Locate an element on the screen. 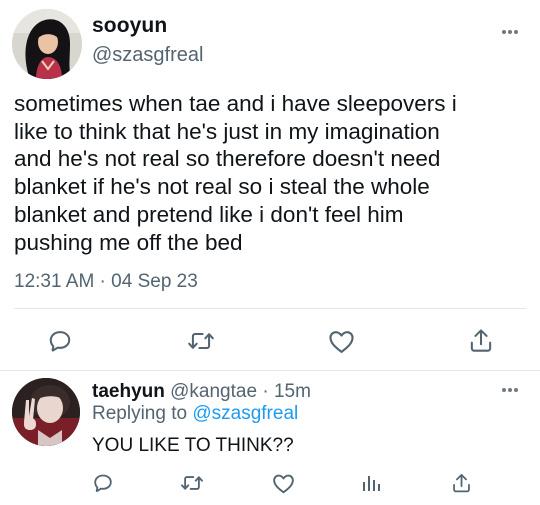 Image resolution: width=540 pixels, height=505 pixels. author-handle: @kangtae is located at coordinates (213, 391).